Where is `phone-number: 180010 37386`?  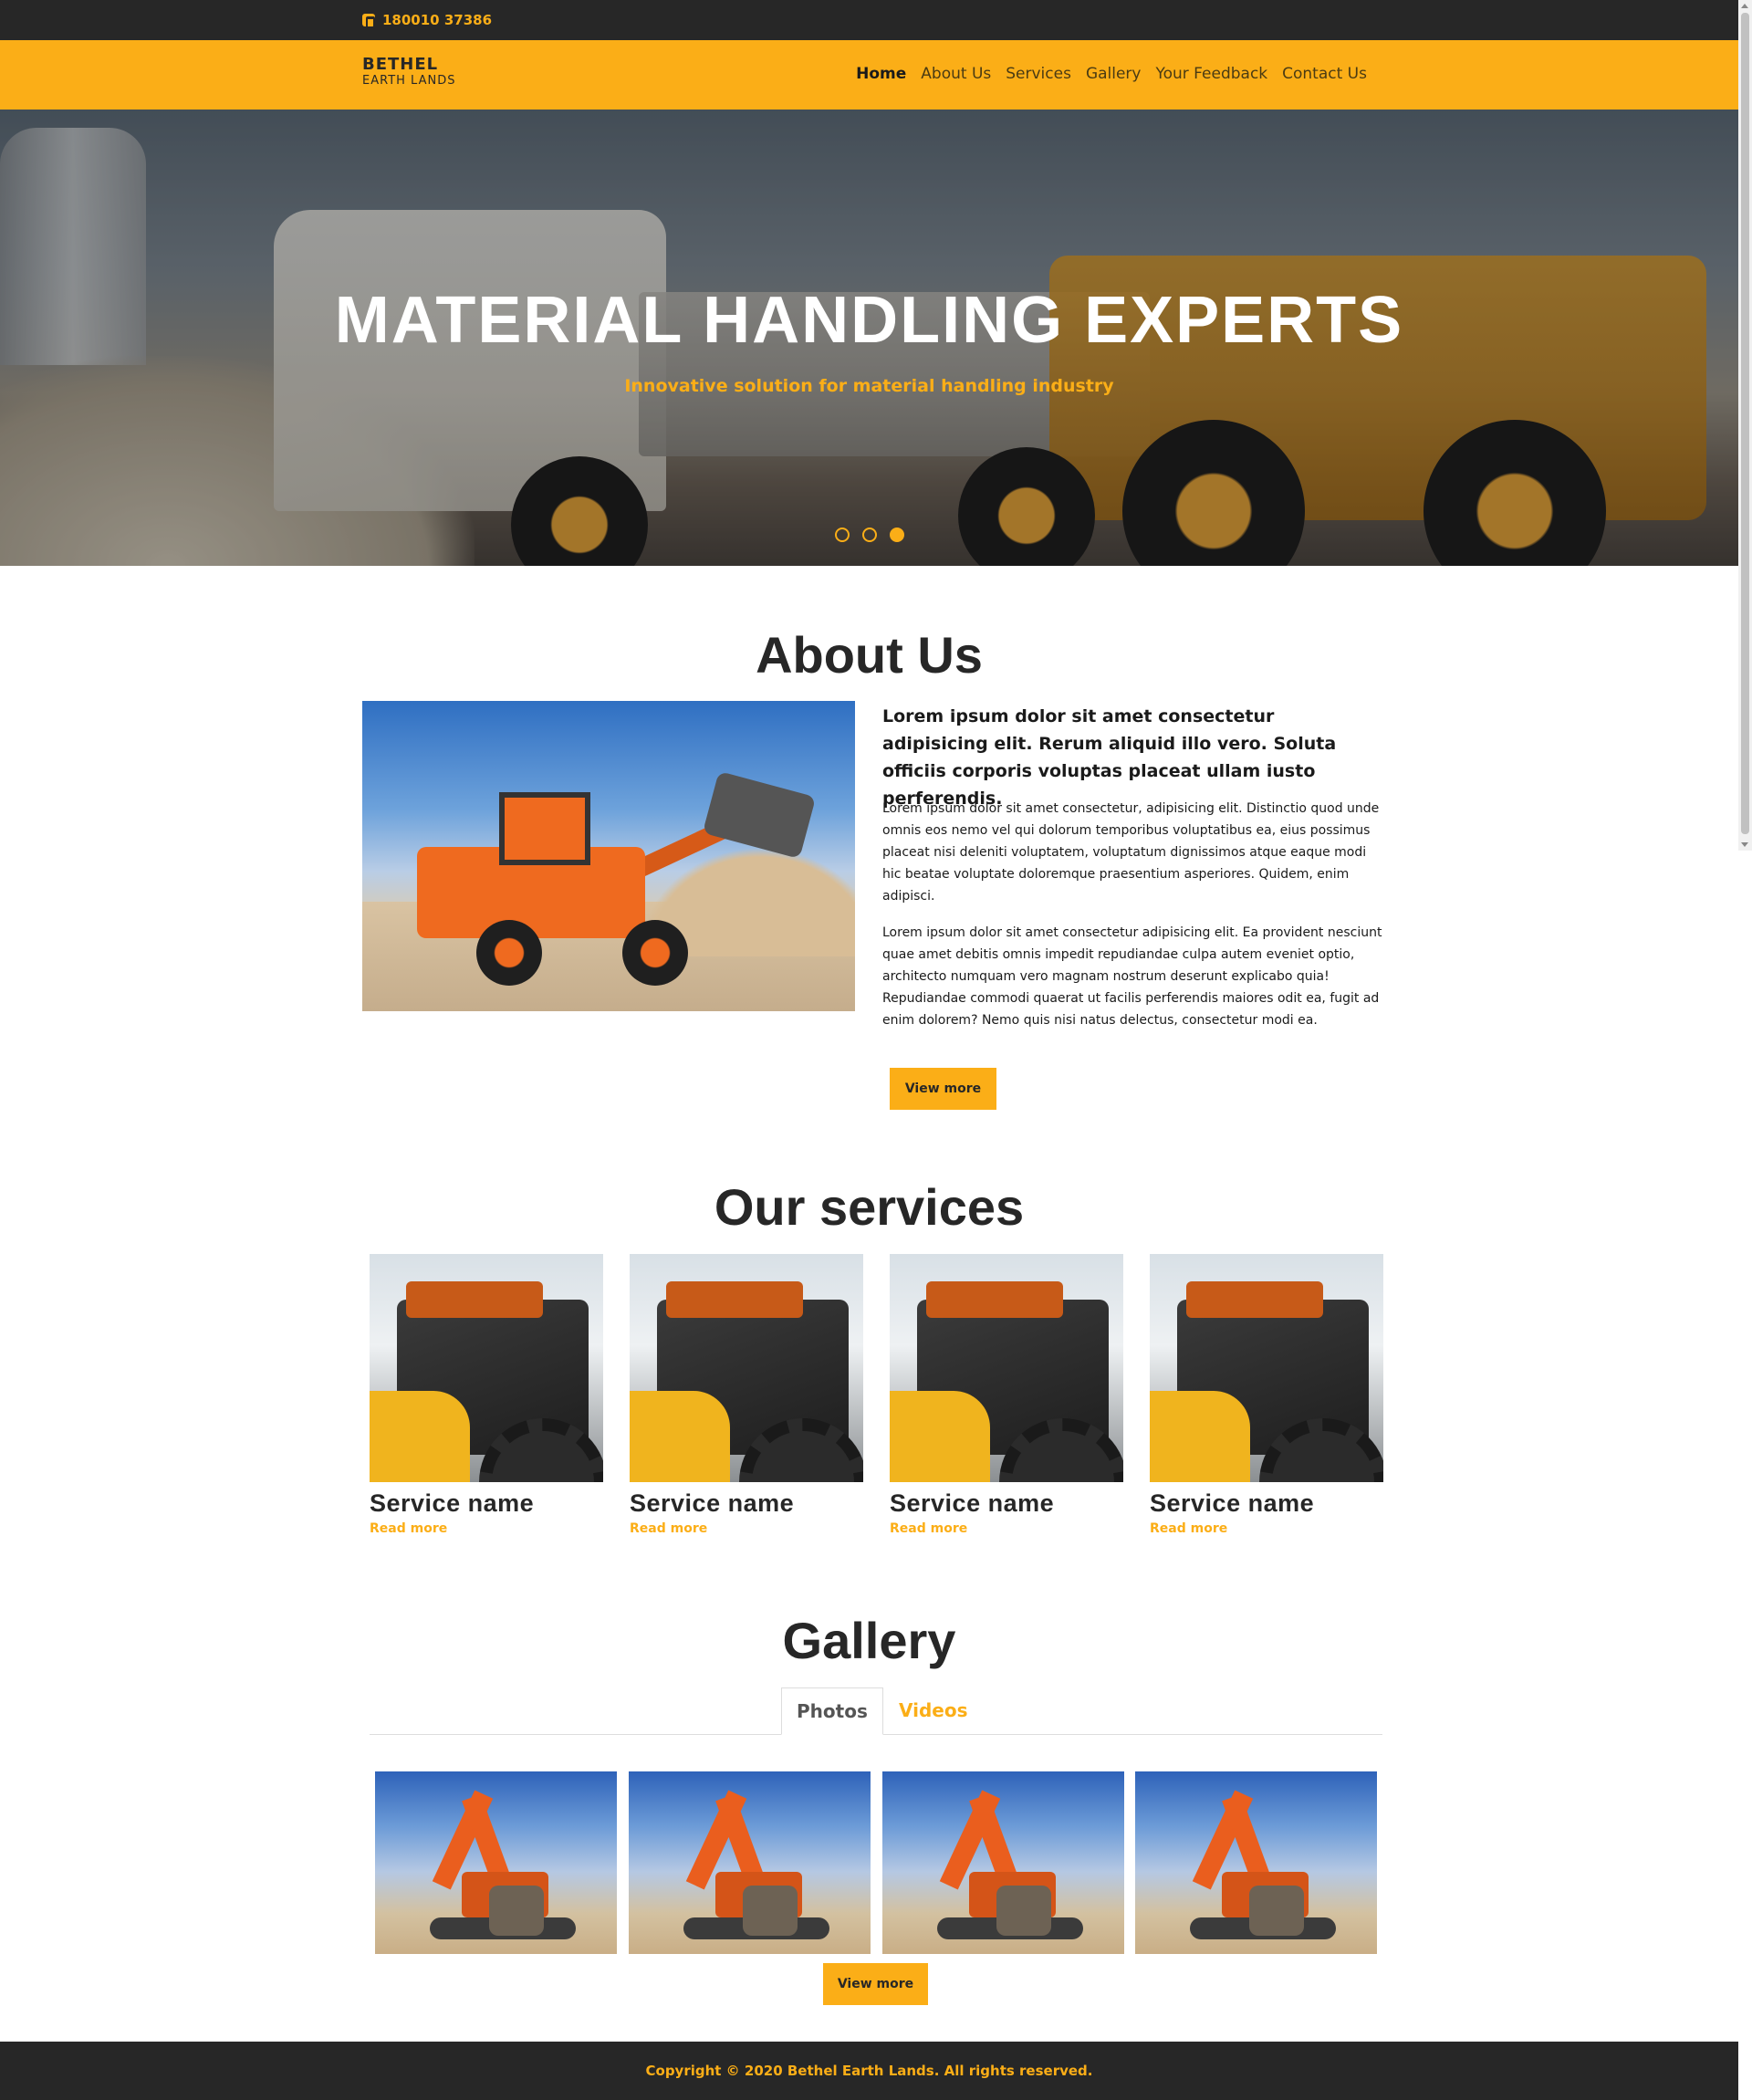 phone-number: 180010 37386 is located at coordinates (437, 20).